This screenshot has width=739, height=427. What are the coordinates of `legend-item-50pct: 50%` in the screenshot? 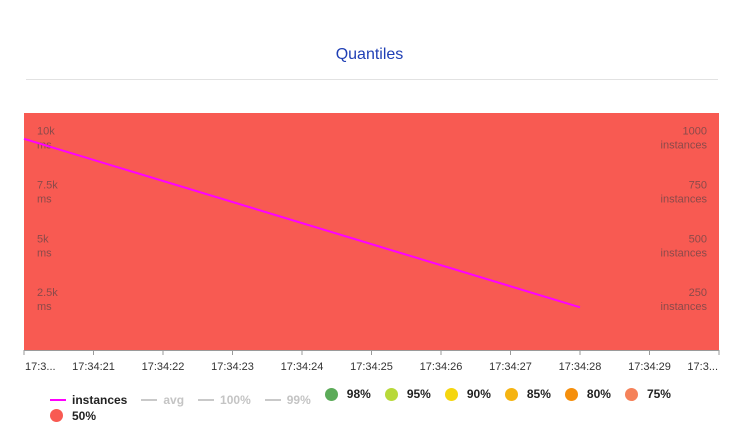 It's located at (73, 416).